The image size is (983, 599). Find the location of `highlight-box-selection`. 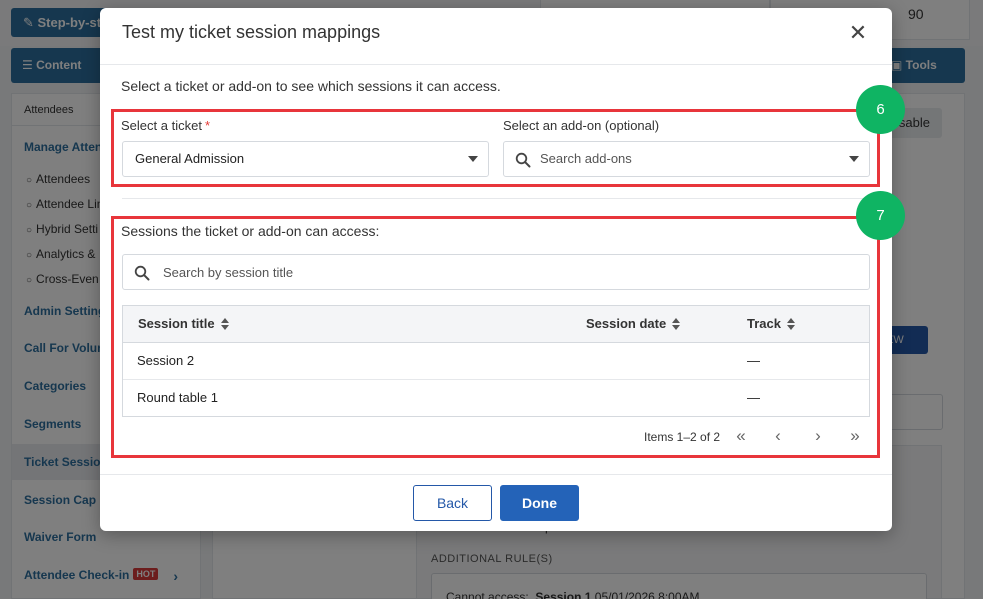

highlight-box-selection is located at coordinates (495, 148).